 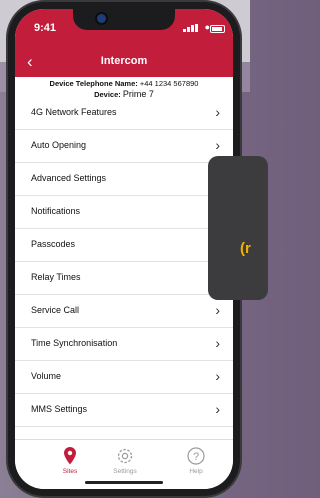 I want to click on gear-icon, so click(x=125, y=456).